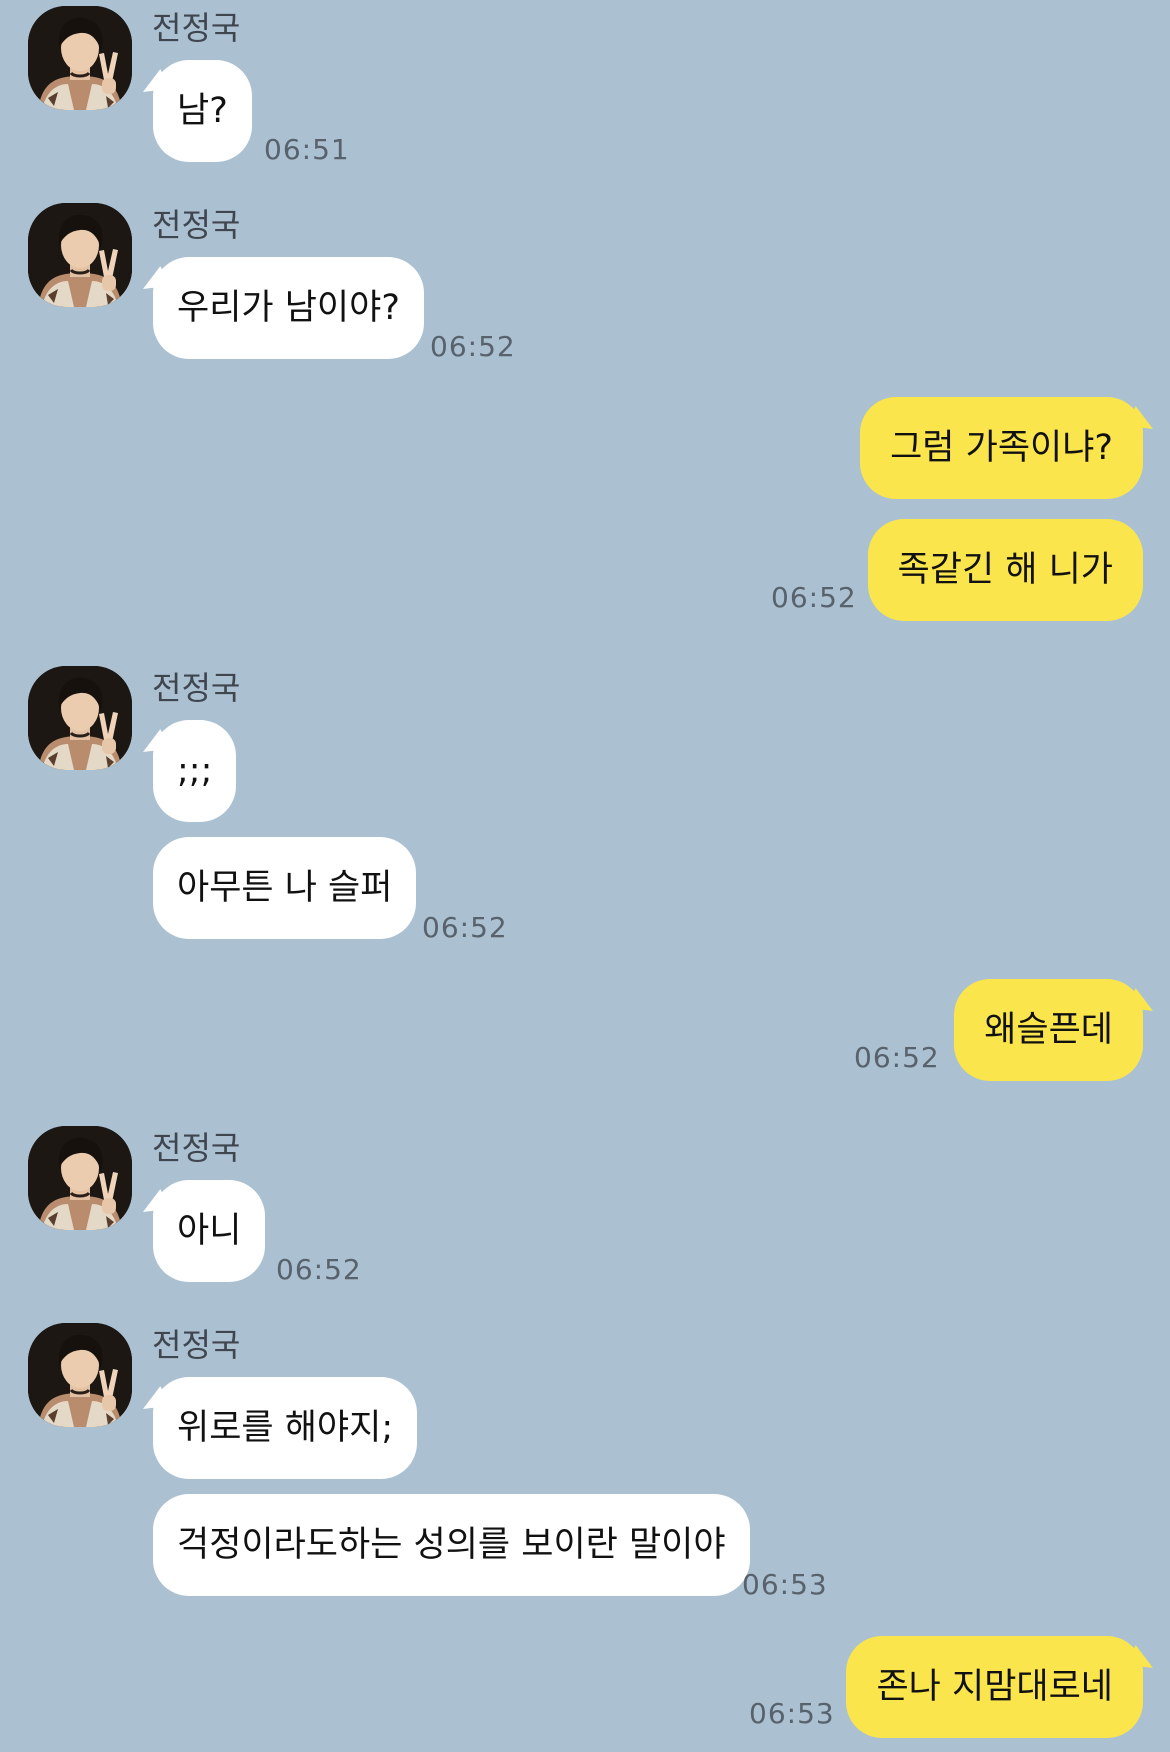  What do you see at coordinates (994, 1687) in the screenshot?
I see `message-bubble-outgoing: 존나 지맘대로네` at bounding box center [994, 1687].